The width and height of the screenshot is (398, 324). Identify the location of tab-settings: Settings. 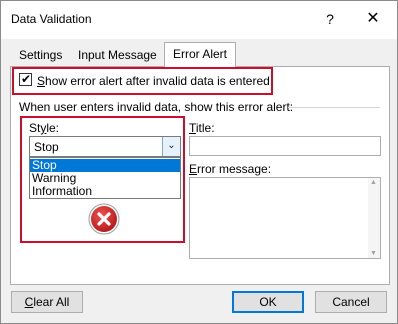
(40, 56).